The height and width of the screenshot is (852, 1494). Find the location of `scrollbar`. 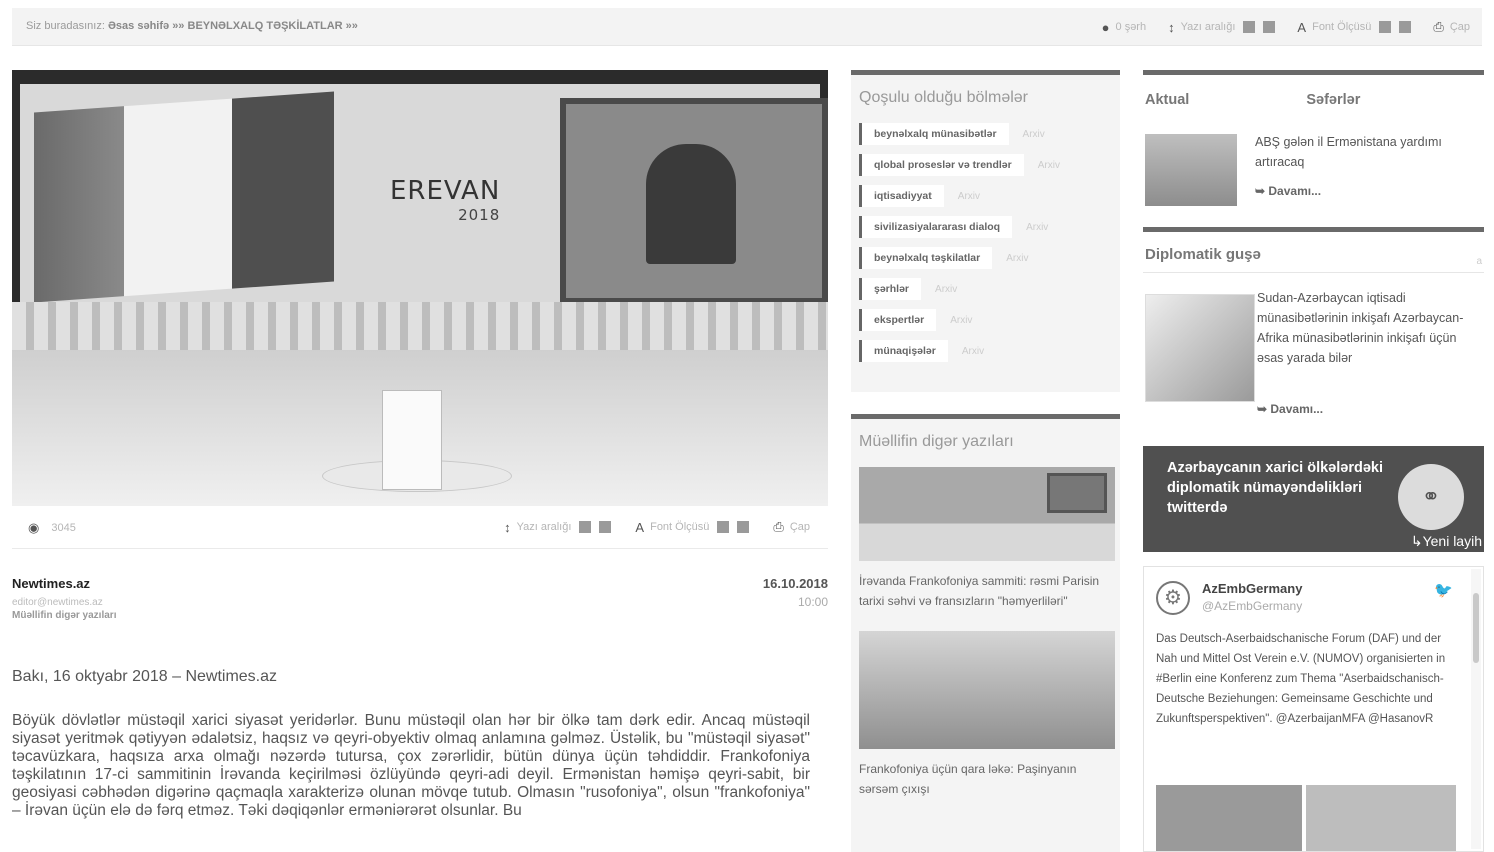

scrollbar is located at coordinates (1476, 709).